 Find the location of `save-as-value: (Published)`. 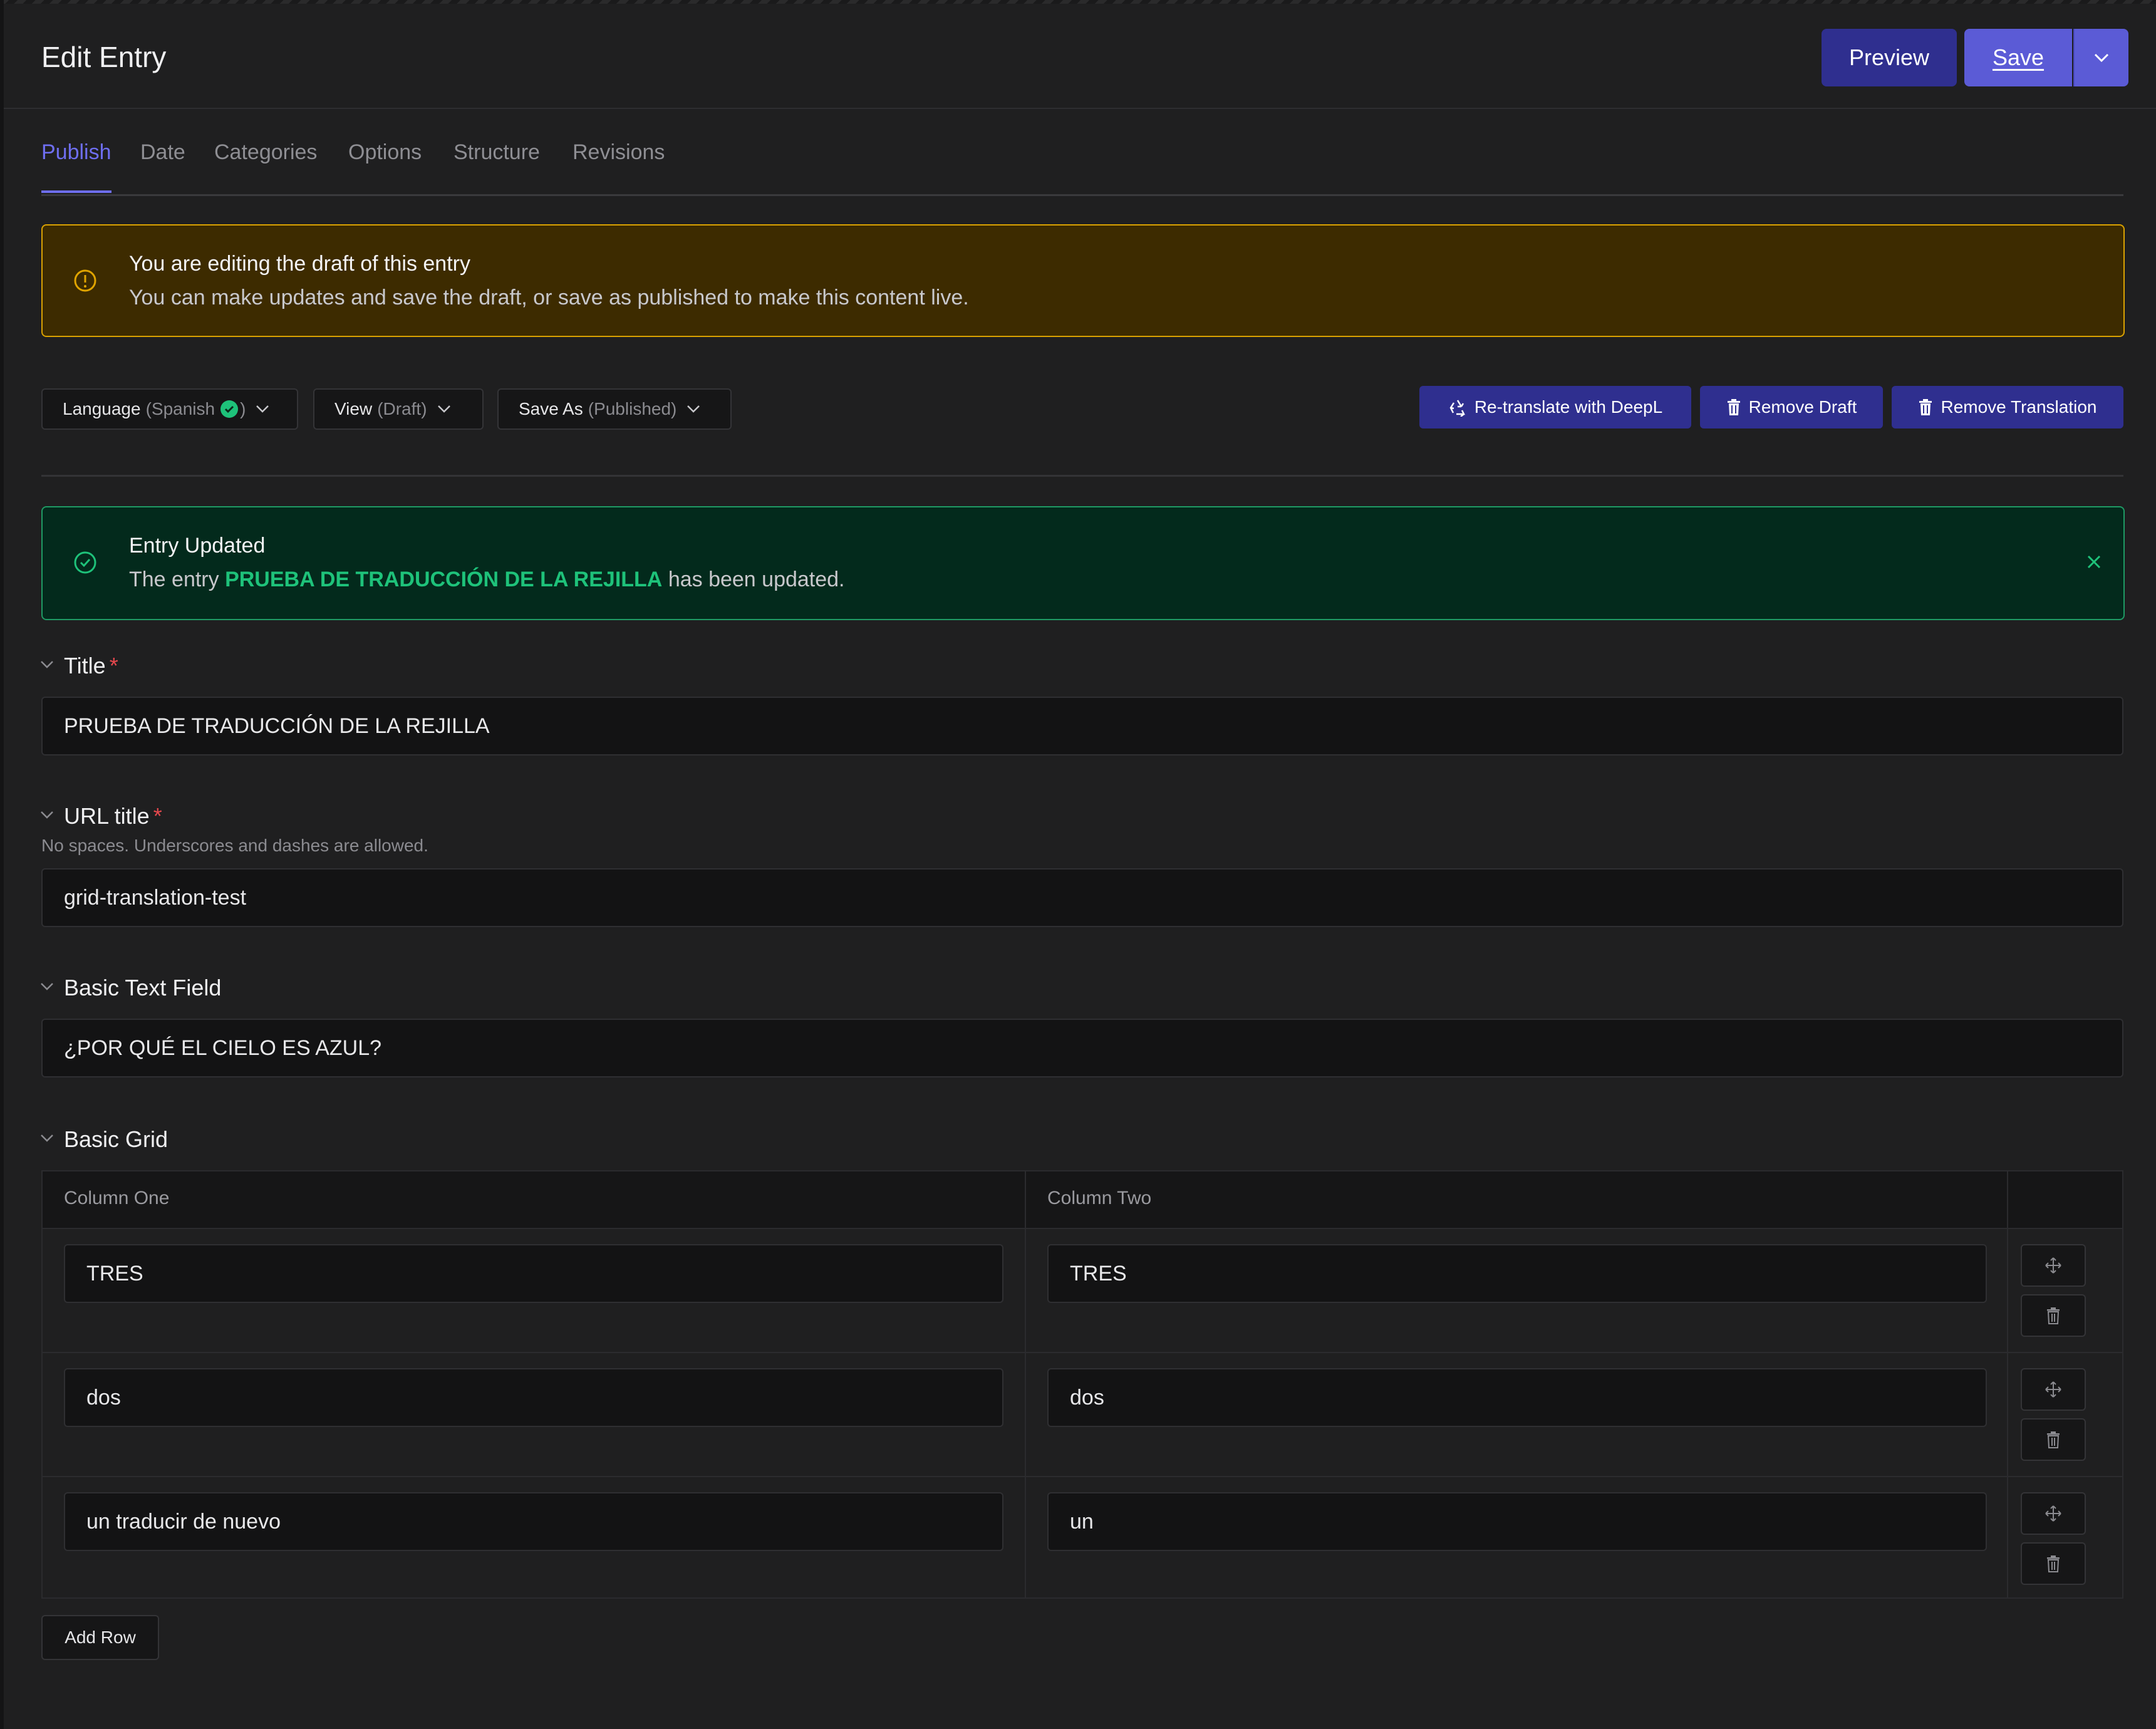

save-as-value: (Published) is located at coordinates (632, 408).